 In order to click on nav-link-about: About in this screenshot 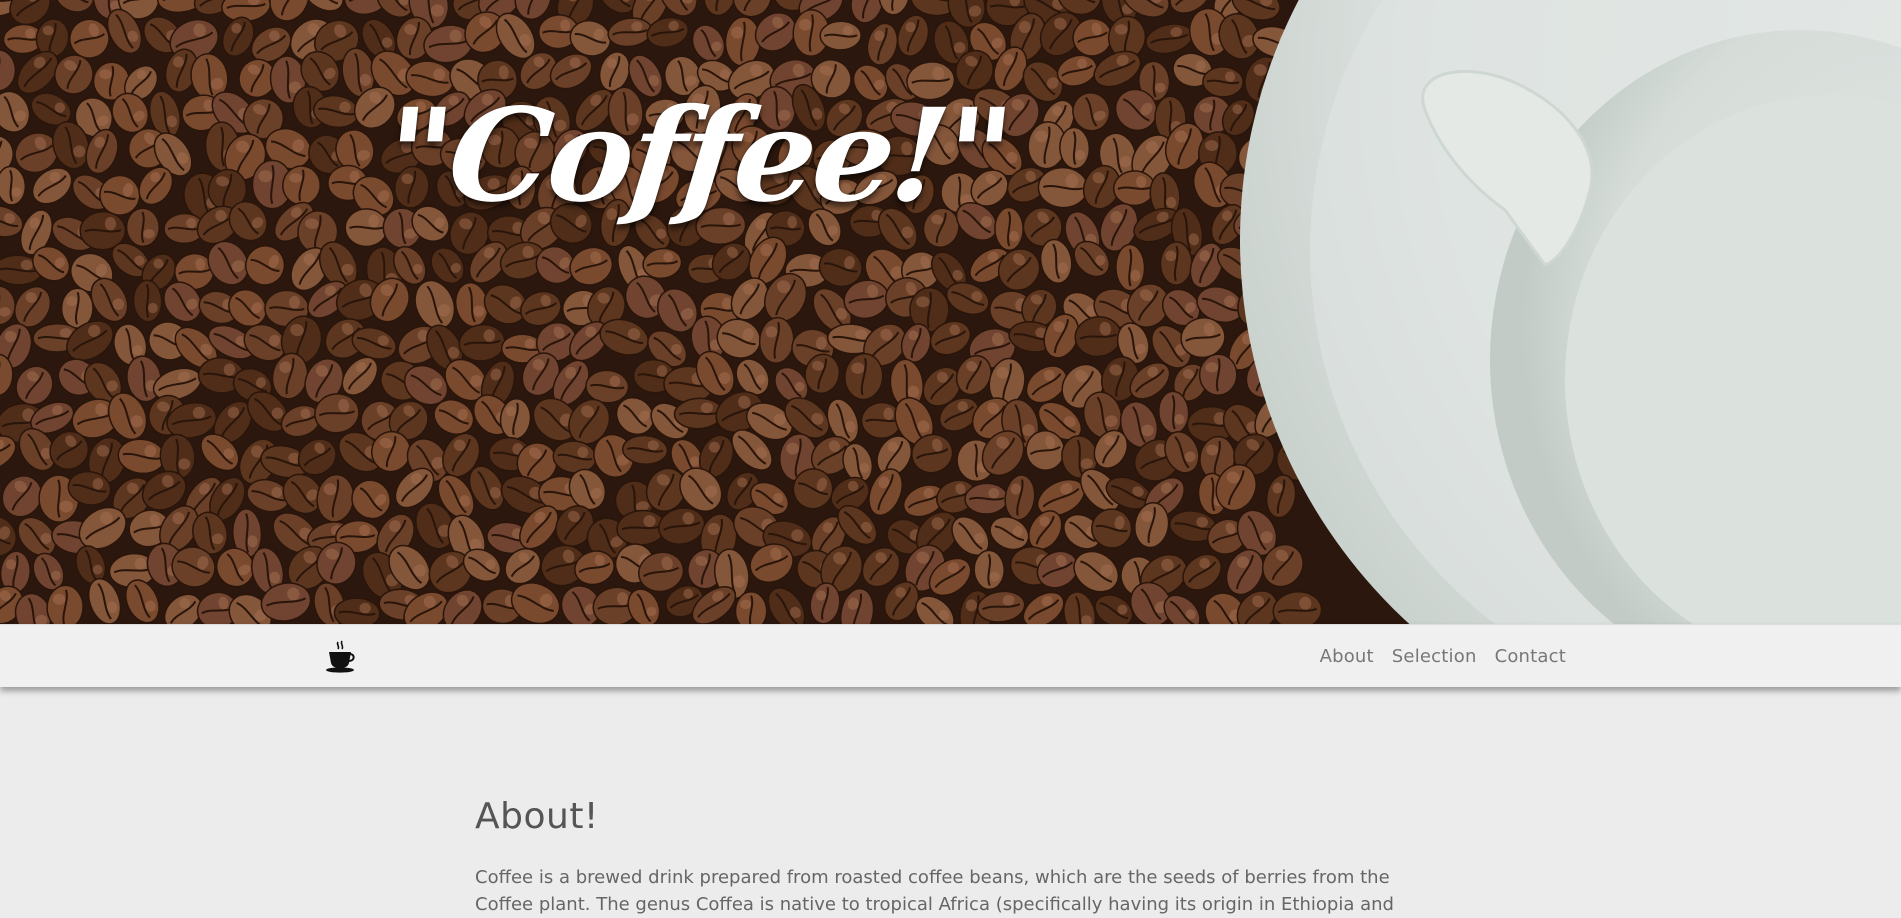, I will do `click(1347, 656)`.